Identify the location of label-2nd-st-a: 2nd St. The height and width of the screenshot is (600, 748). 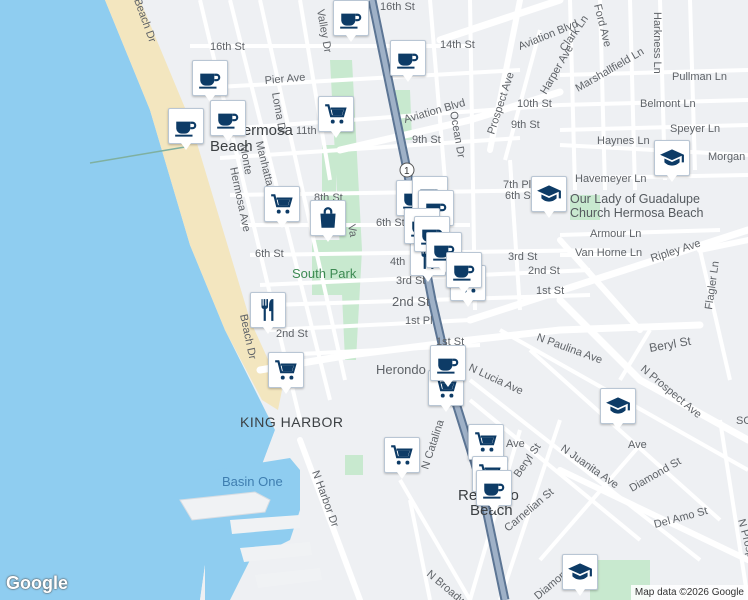
(411, 301).